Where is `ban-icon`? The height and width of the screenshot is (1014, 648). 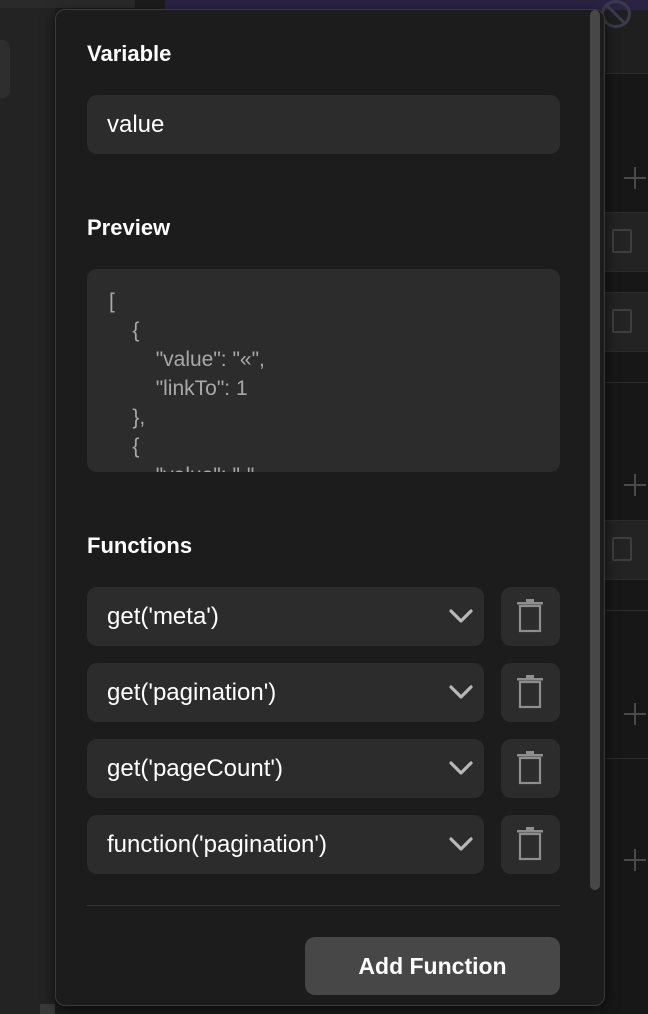
ban-icon is located at coordinates (616, 14).